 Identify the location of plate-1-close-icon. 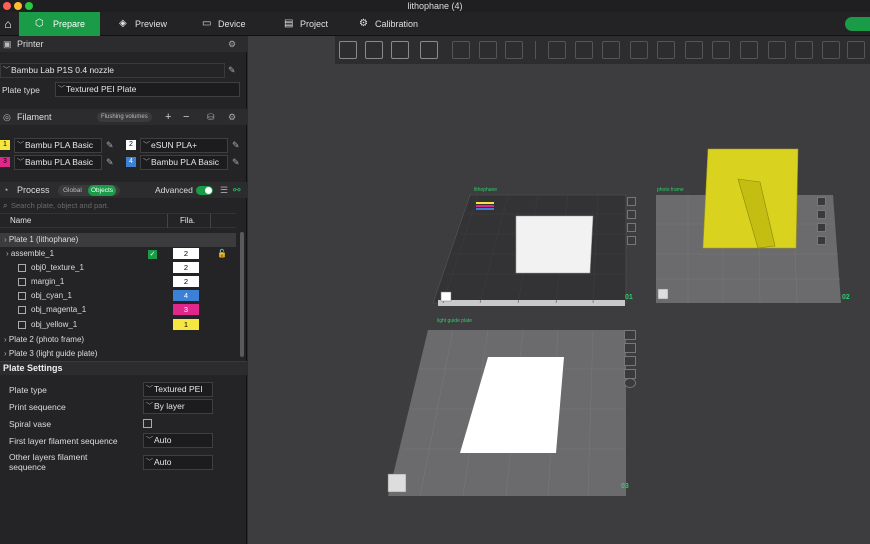
(631, 201).